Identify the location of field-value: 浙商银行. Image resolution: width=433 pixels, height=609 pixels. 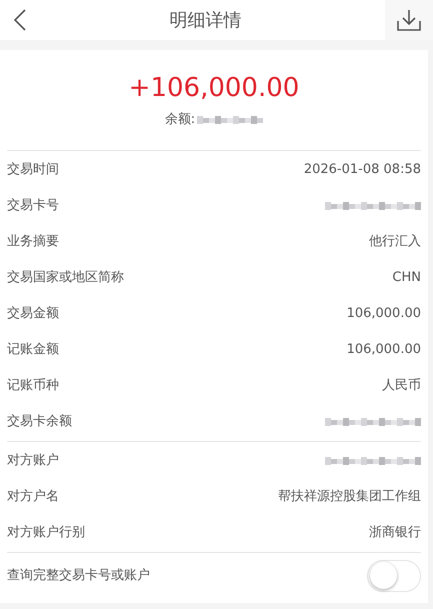
(395, 533).